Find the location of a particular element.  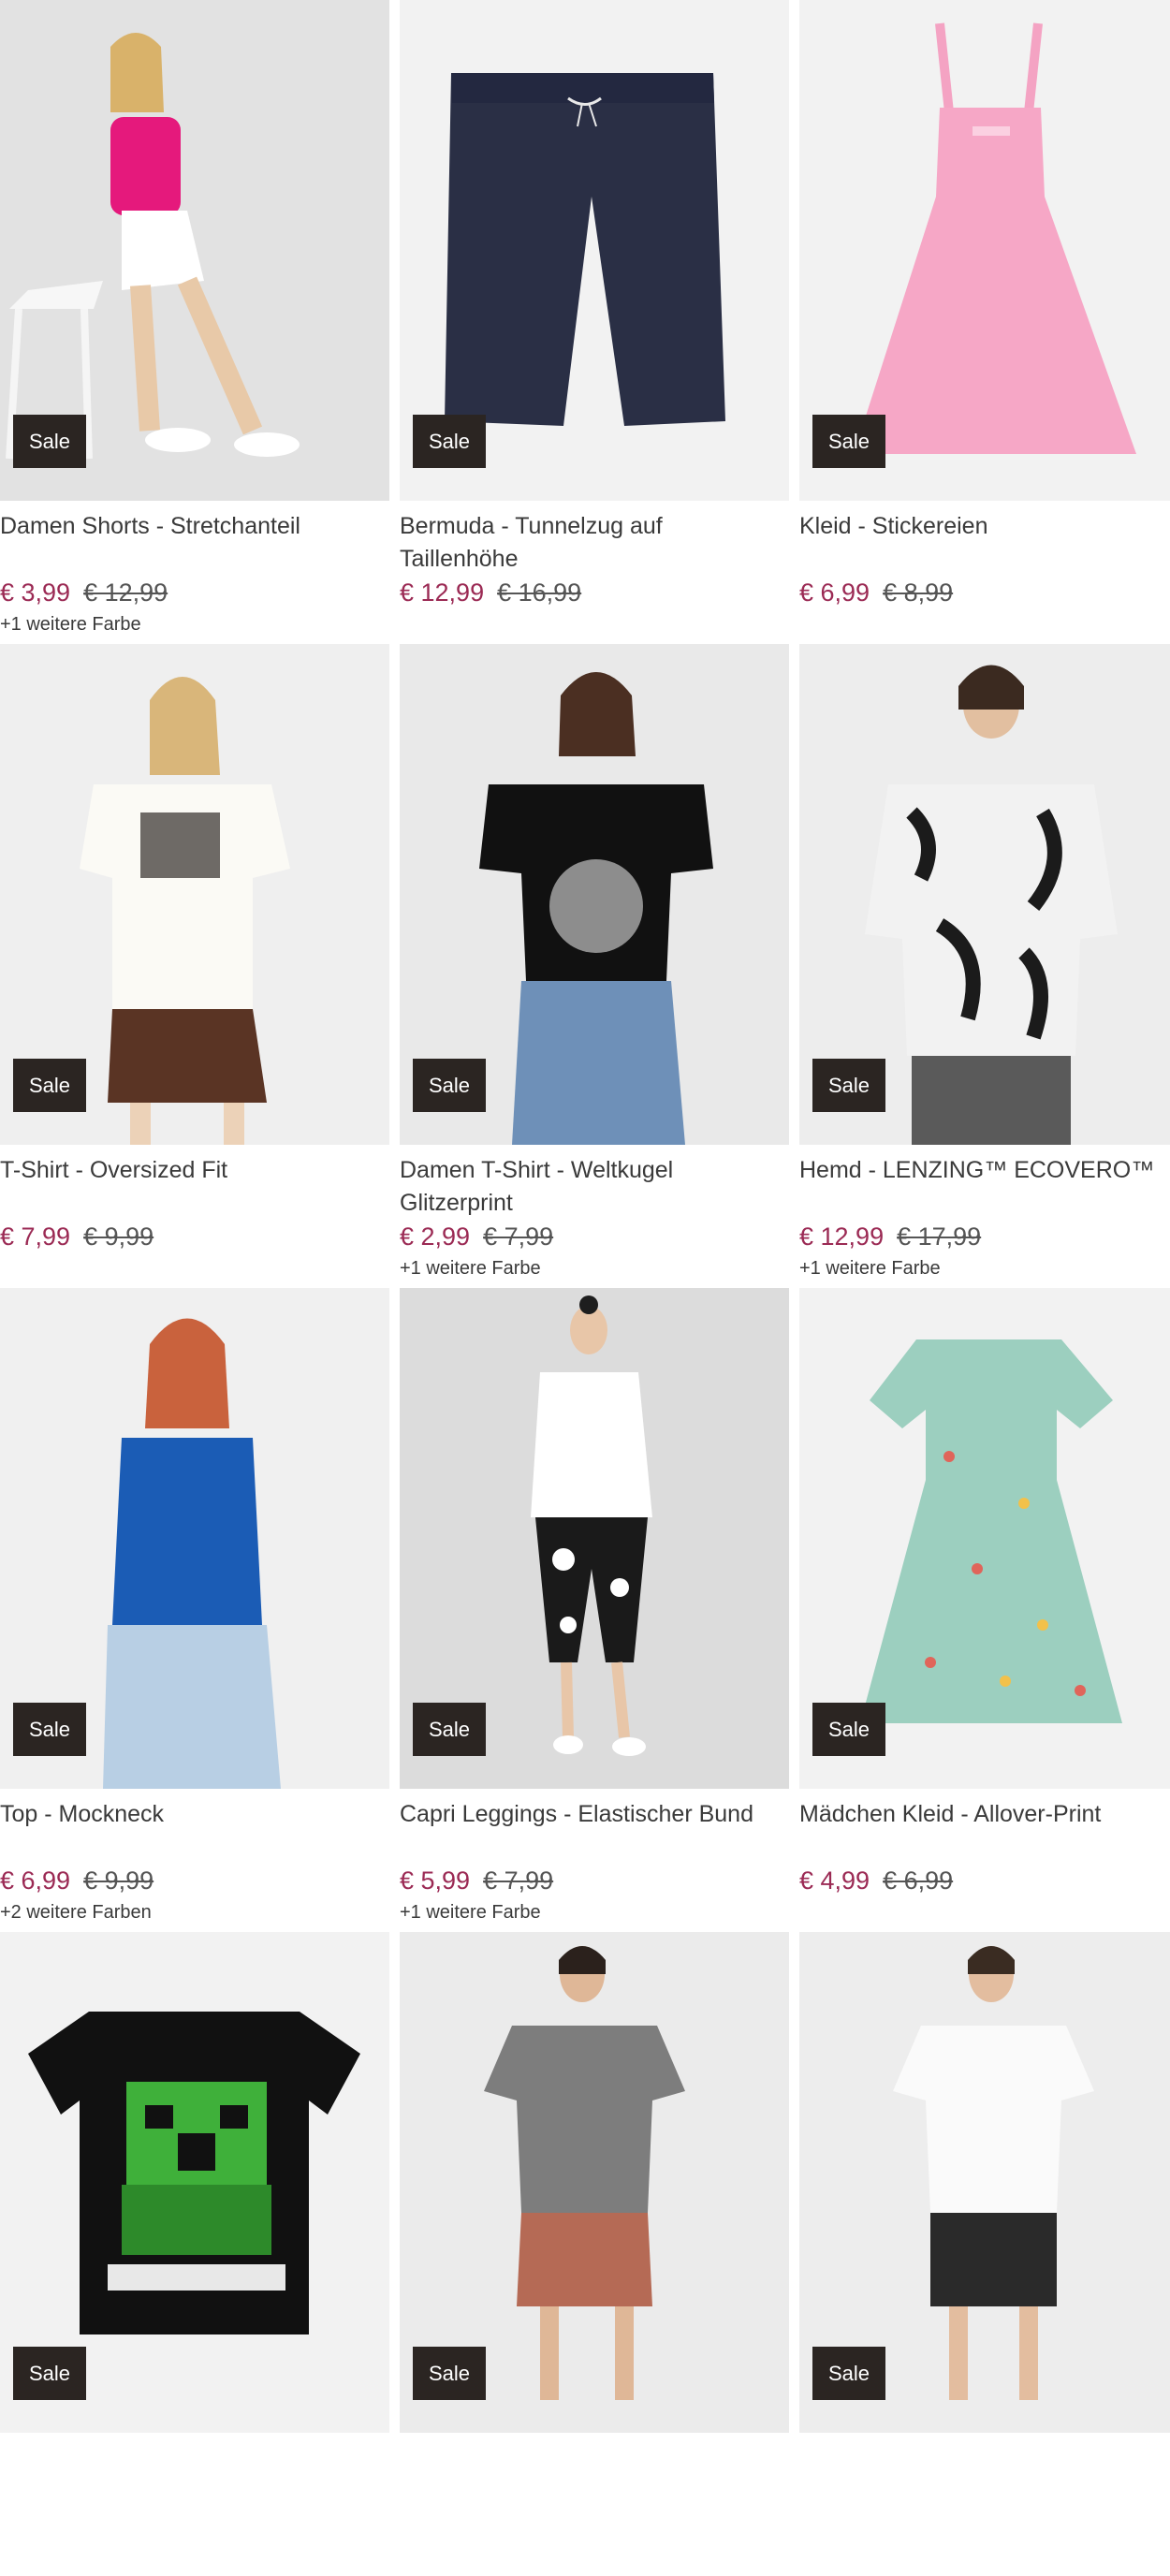

product-title: Mädchen Kleid - Allover-Print is located at coordinates (984, 1831).